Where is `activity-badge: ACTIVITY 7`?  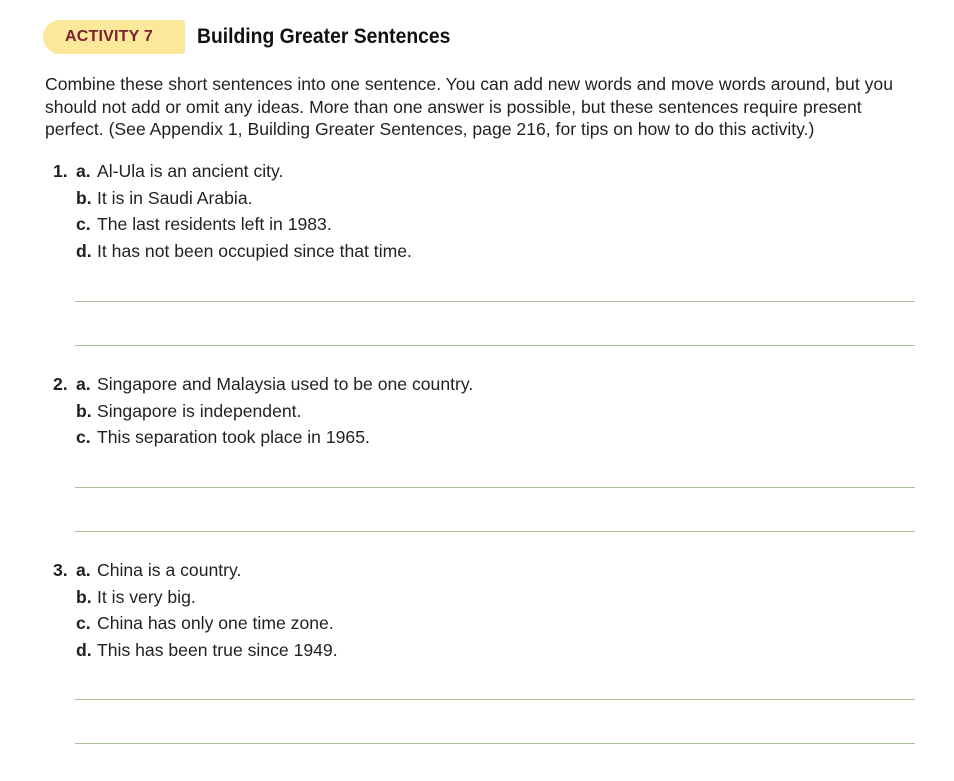
activity-badge: ACTIVITY 7 is located at coordinates (114, 37).